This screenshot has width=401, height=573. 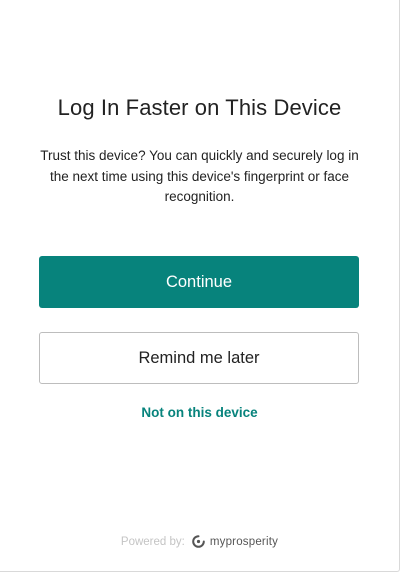 What do you see at coordinates (244, 541) in the screenshot?
I see `brand-name: myprosperity` at bounding box center [244, 541].